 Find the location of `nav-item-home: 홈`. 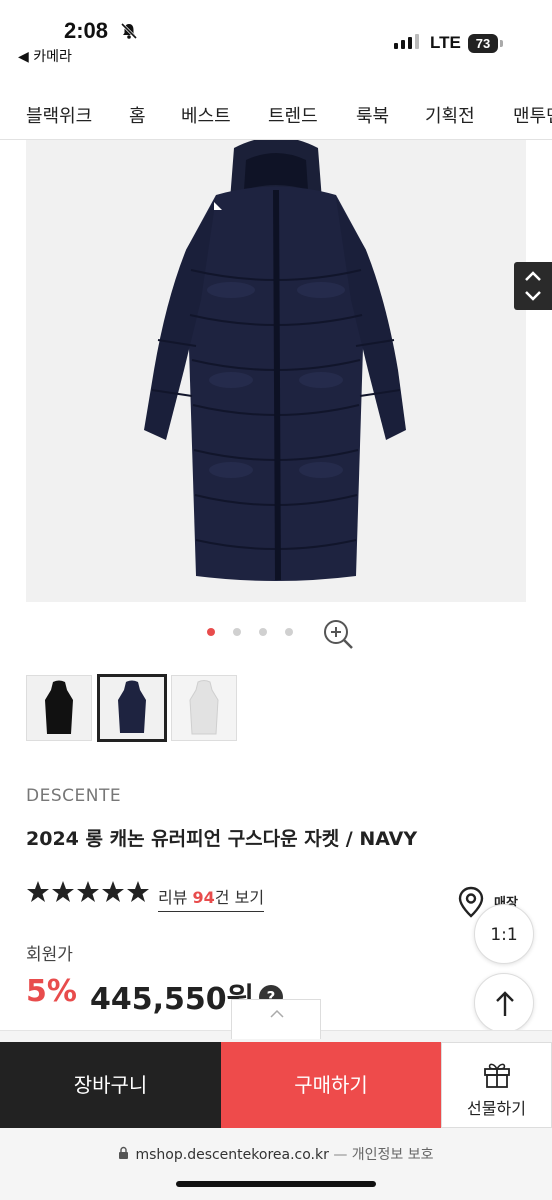

nav-item-home: 홈 is located at coordinates (137, 115).